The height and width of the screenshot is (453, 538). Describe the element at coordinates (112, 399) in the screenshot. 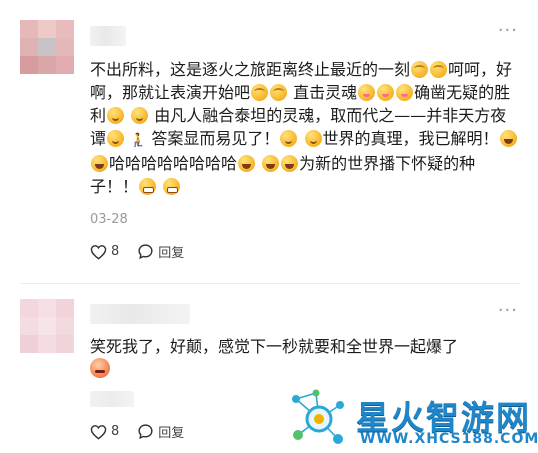

I see `comment-date-blurred` at that location.